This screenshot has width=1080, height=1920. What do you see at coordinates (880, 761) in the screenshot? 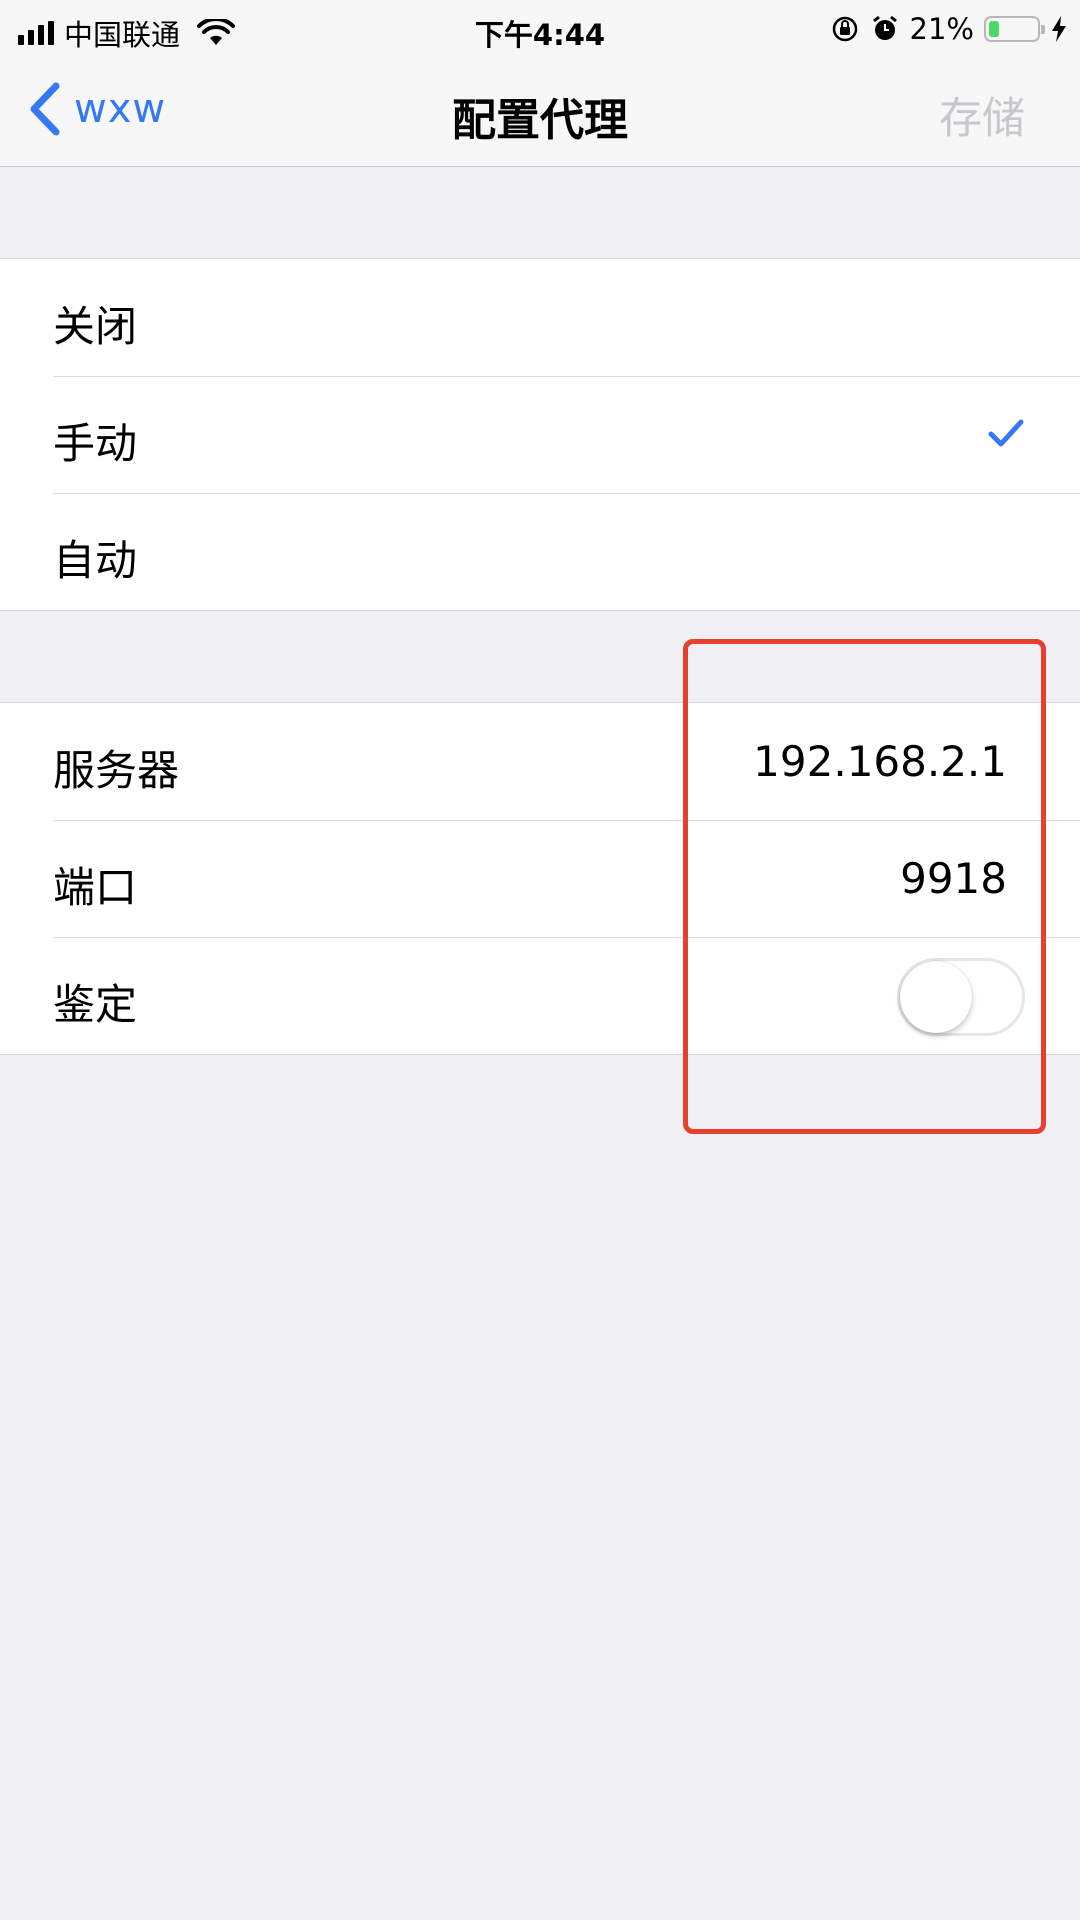
I see `server-field: 192.168.2.1` at bounding box center [880, 761].